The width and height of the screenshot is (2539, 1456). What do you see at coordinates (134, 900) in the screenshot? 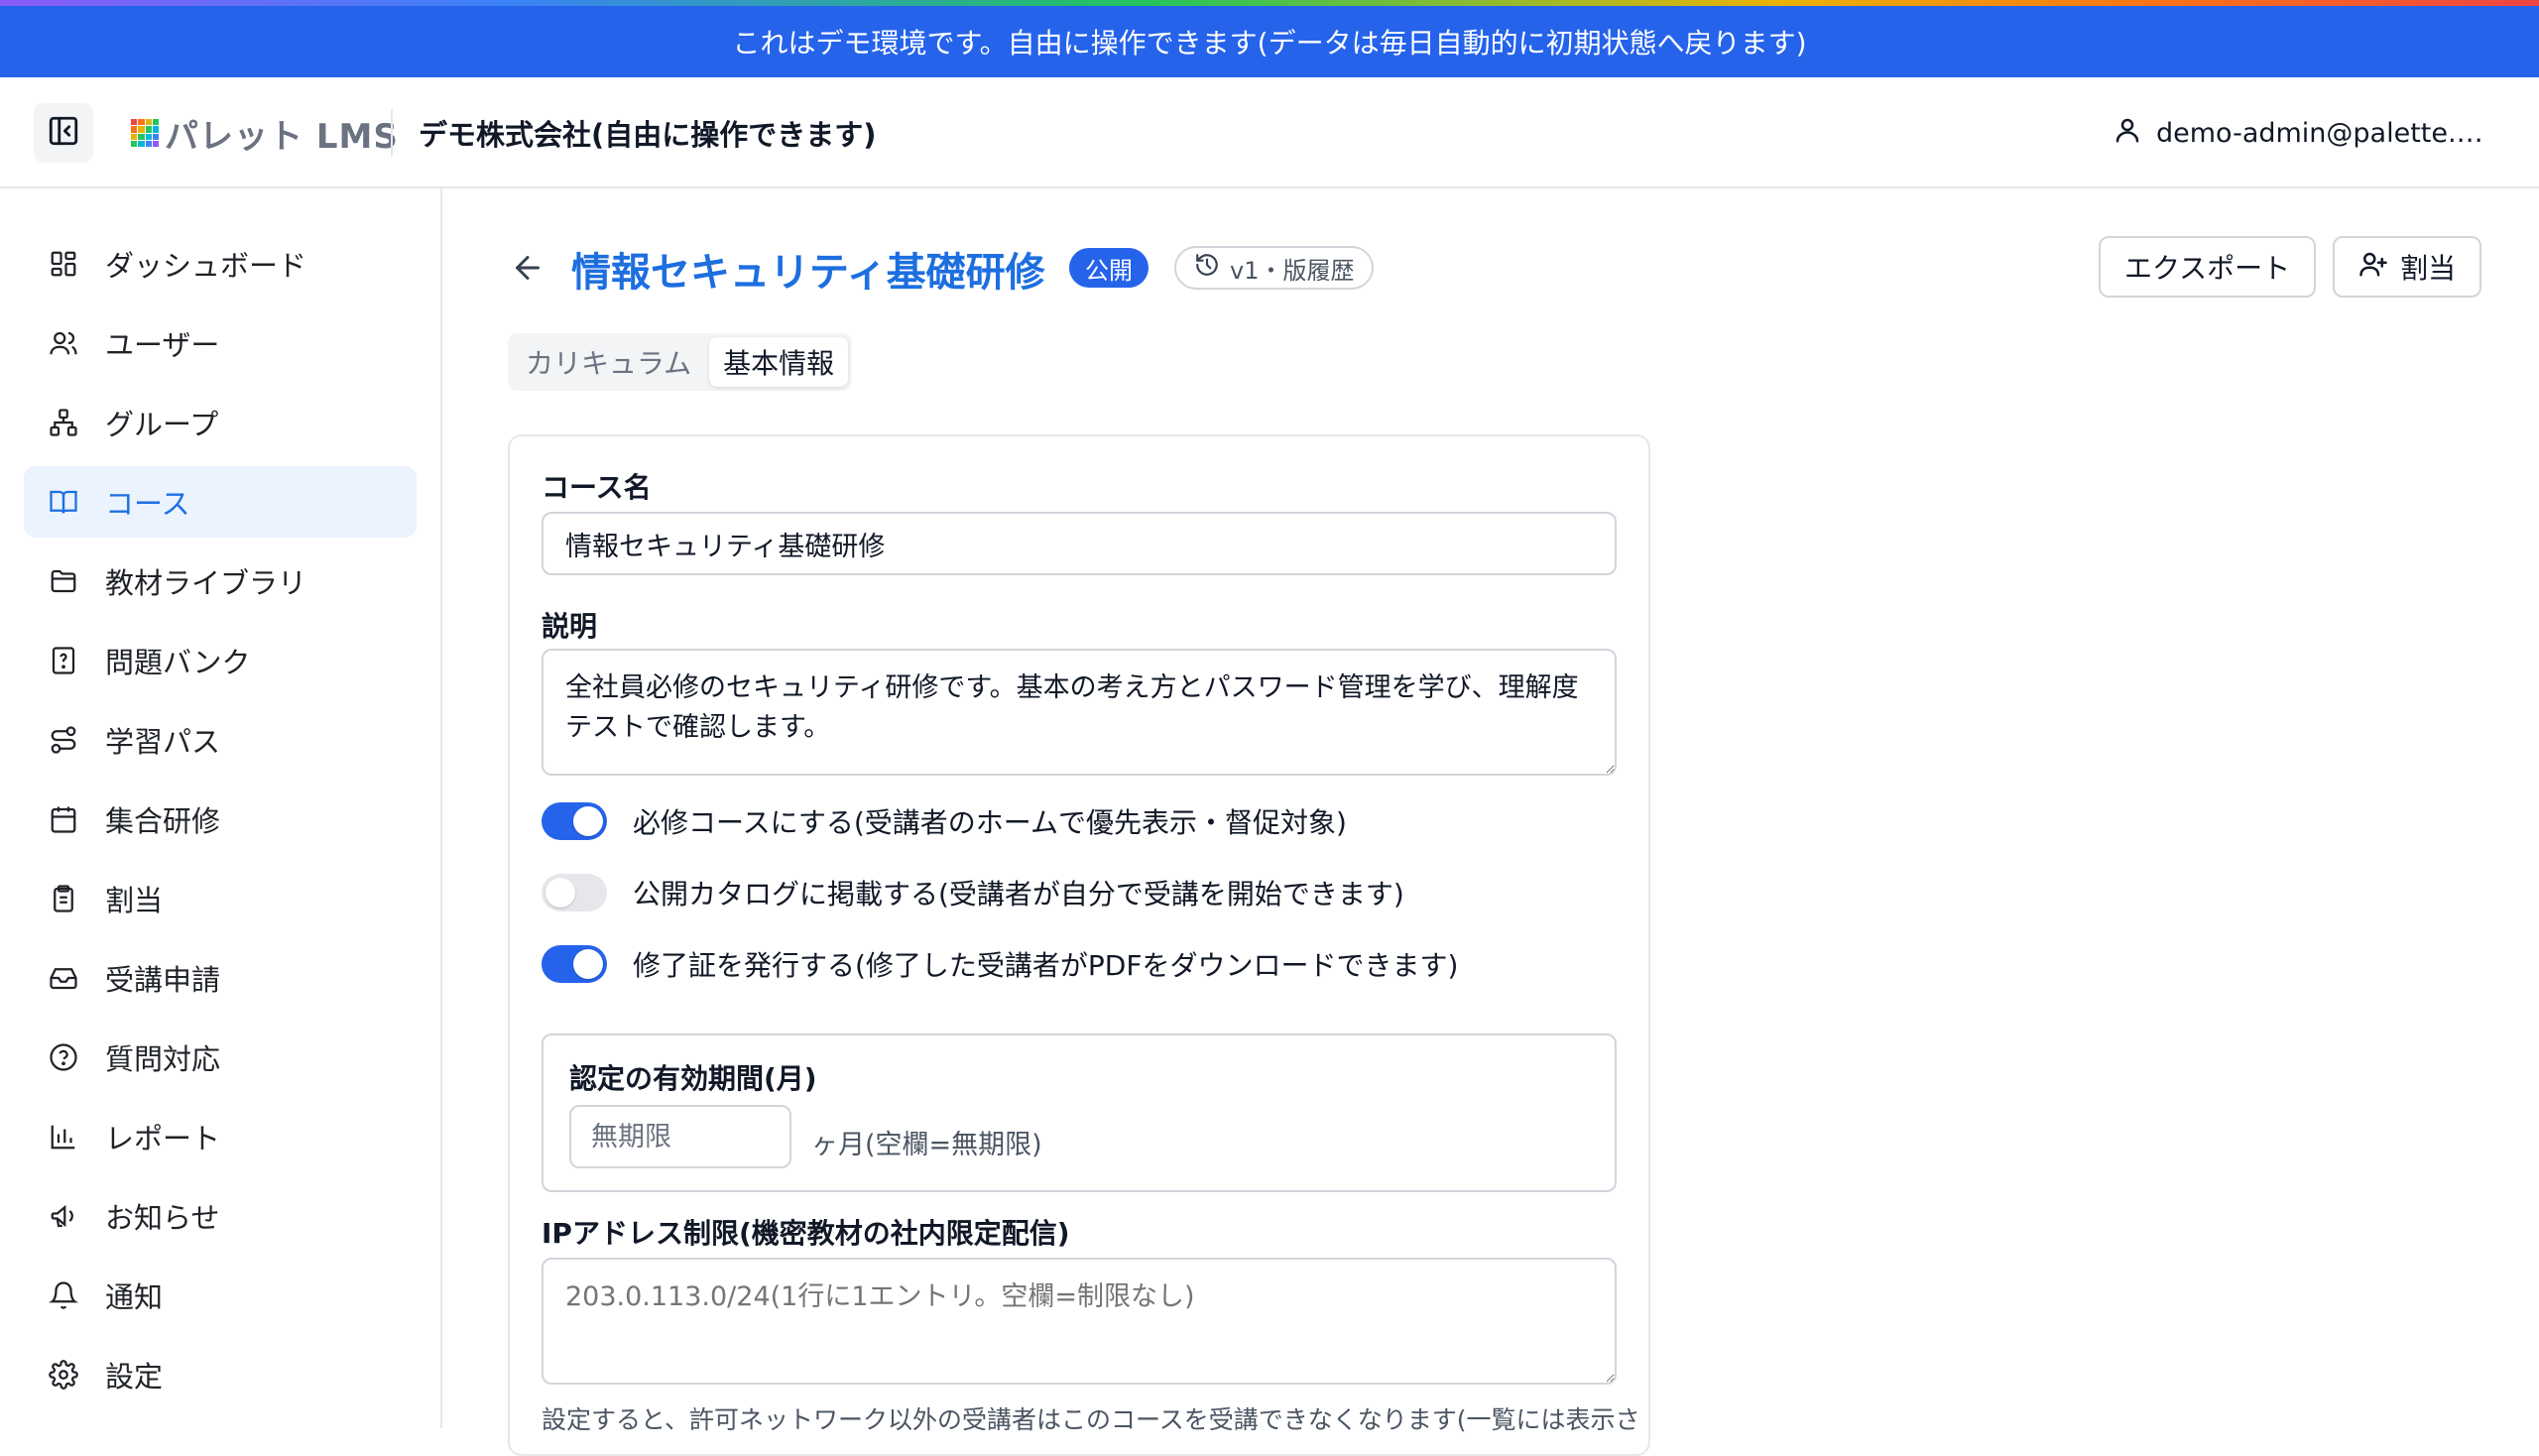
I see `sidebar-item-label: 割当` at bounding box center [134, 900].